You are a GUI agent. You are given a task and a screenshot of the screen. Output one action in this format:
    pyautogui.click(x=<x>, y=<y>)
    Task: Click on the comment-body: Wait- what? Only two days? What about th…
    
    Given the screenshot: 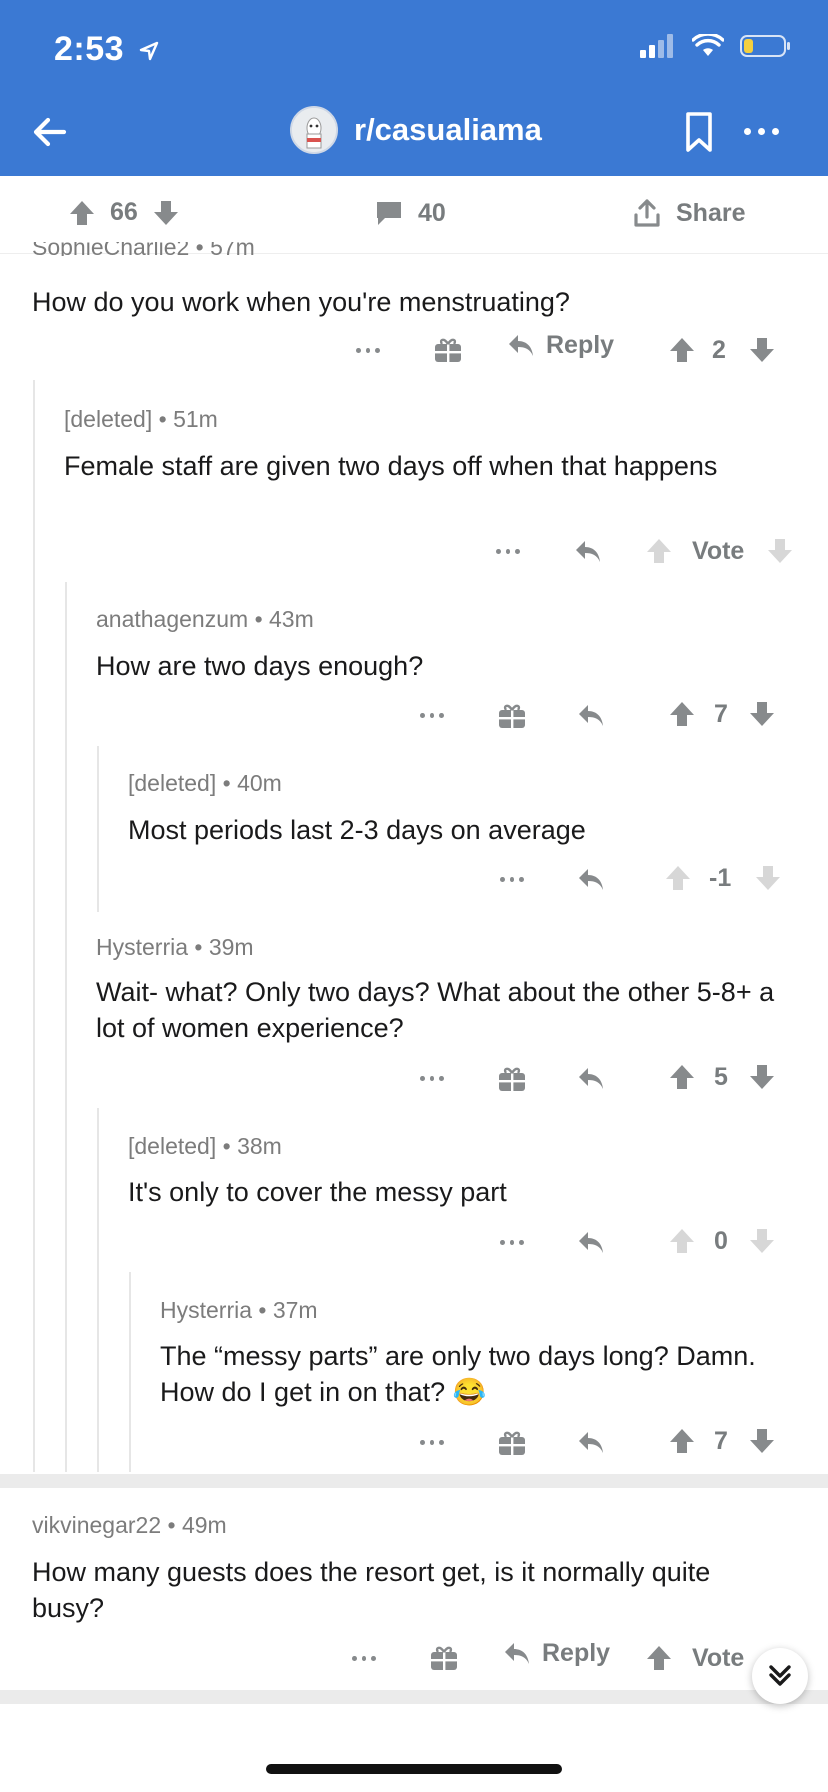 What is the action you would take?
    pyautogui.click(x=435, y=1010)
    